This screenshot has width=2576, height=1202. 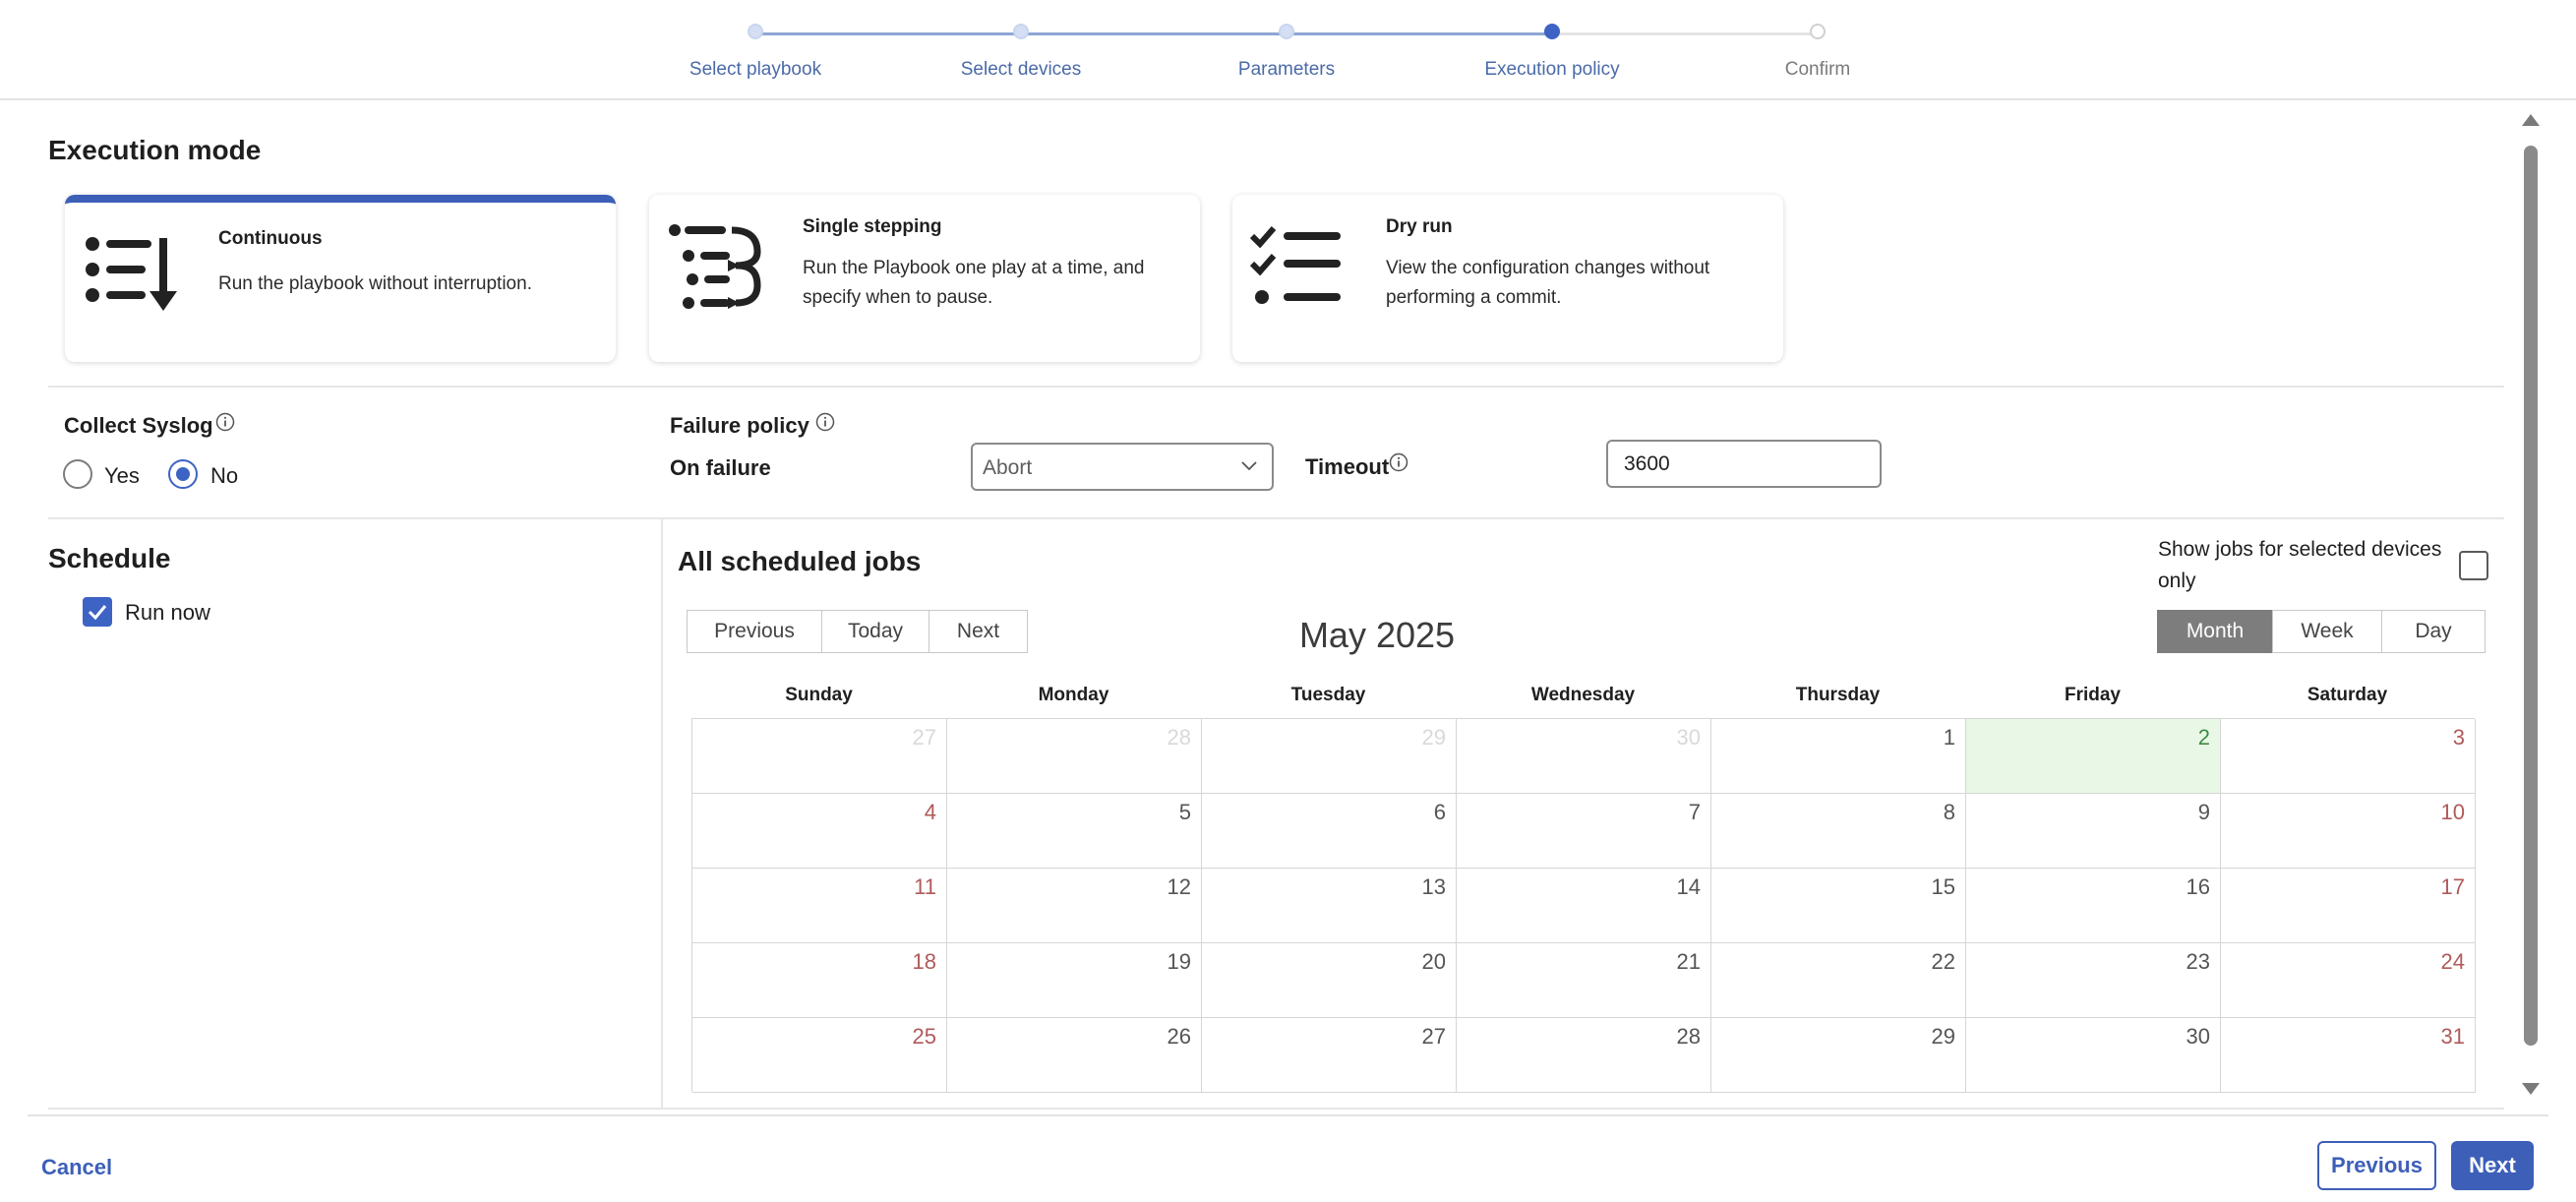 What do you see at coordinates (1075, 1055) in the screenshot?
I see `calendar-day-cell: 26` at bounding box center [1075, 1055].